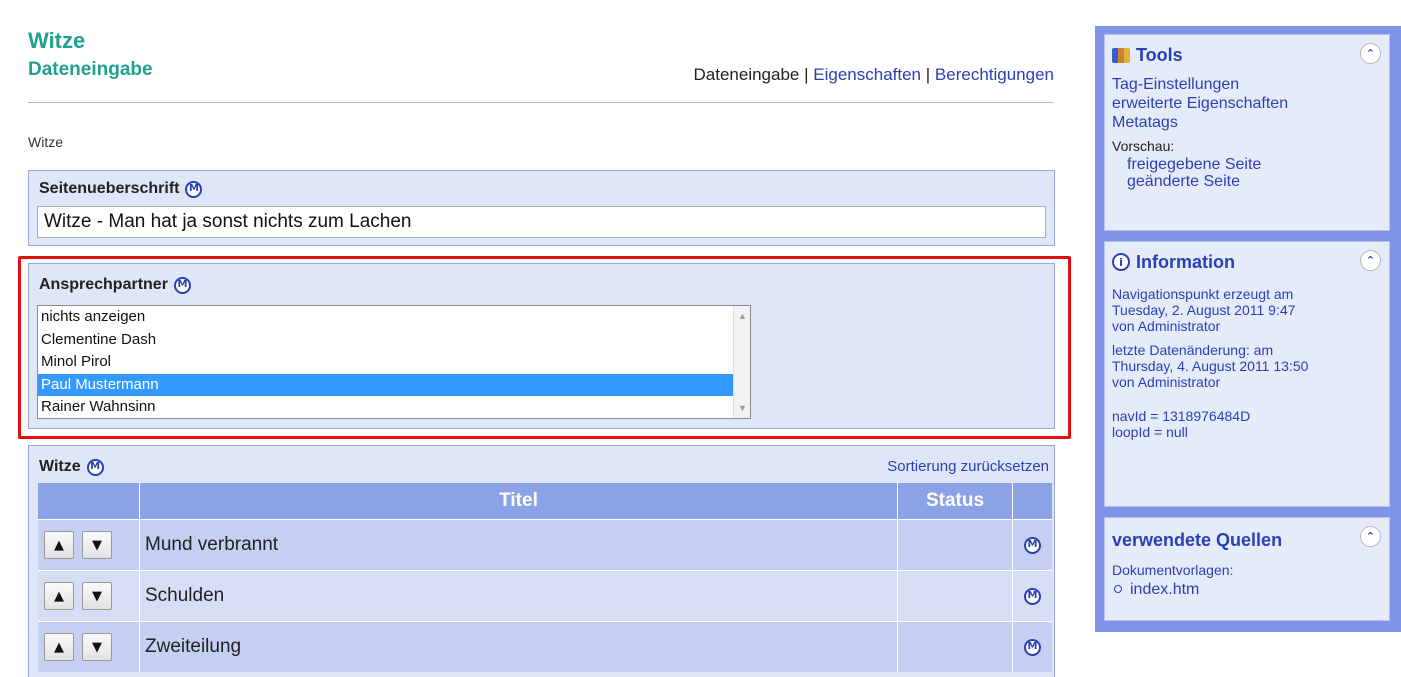 The image size is (1401, 677). What do you see at coordinates (1121, 55) in the screenshot?
I see `tools-icon` at bounding box center [1121, 55].